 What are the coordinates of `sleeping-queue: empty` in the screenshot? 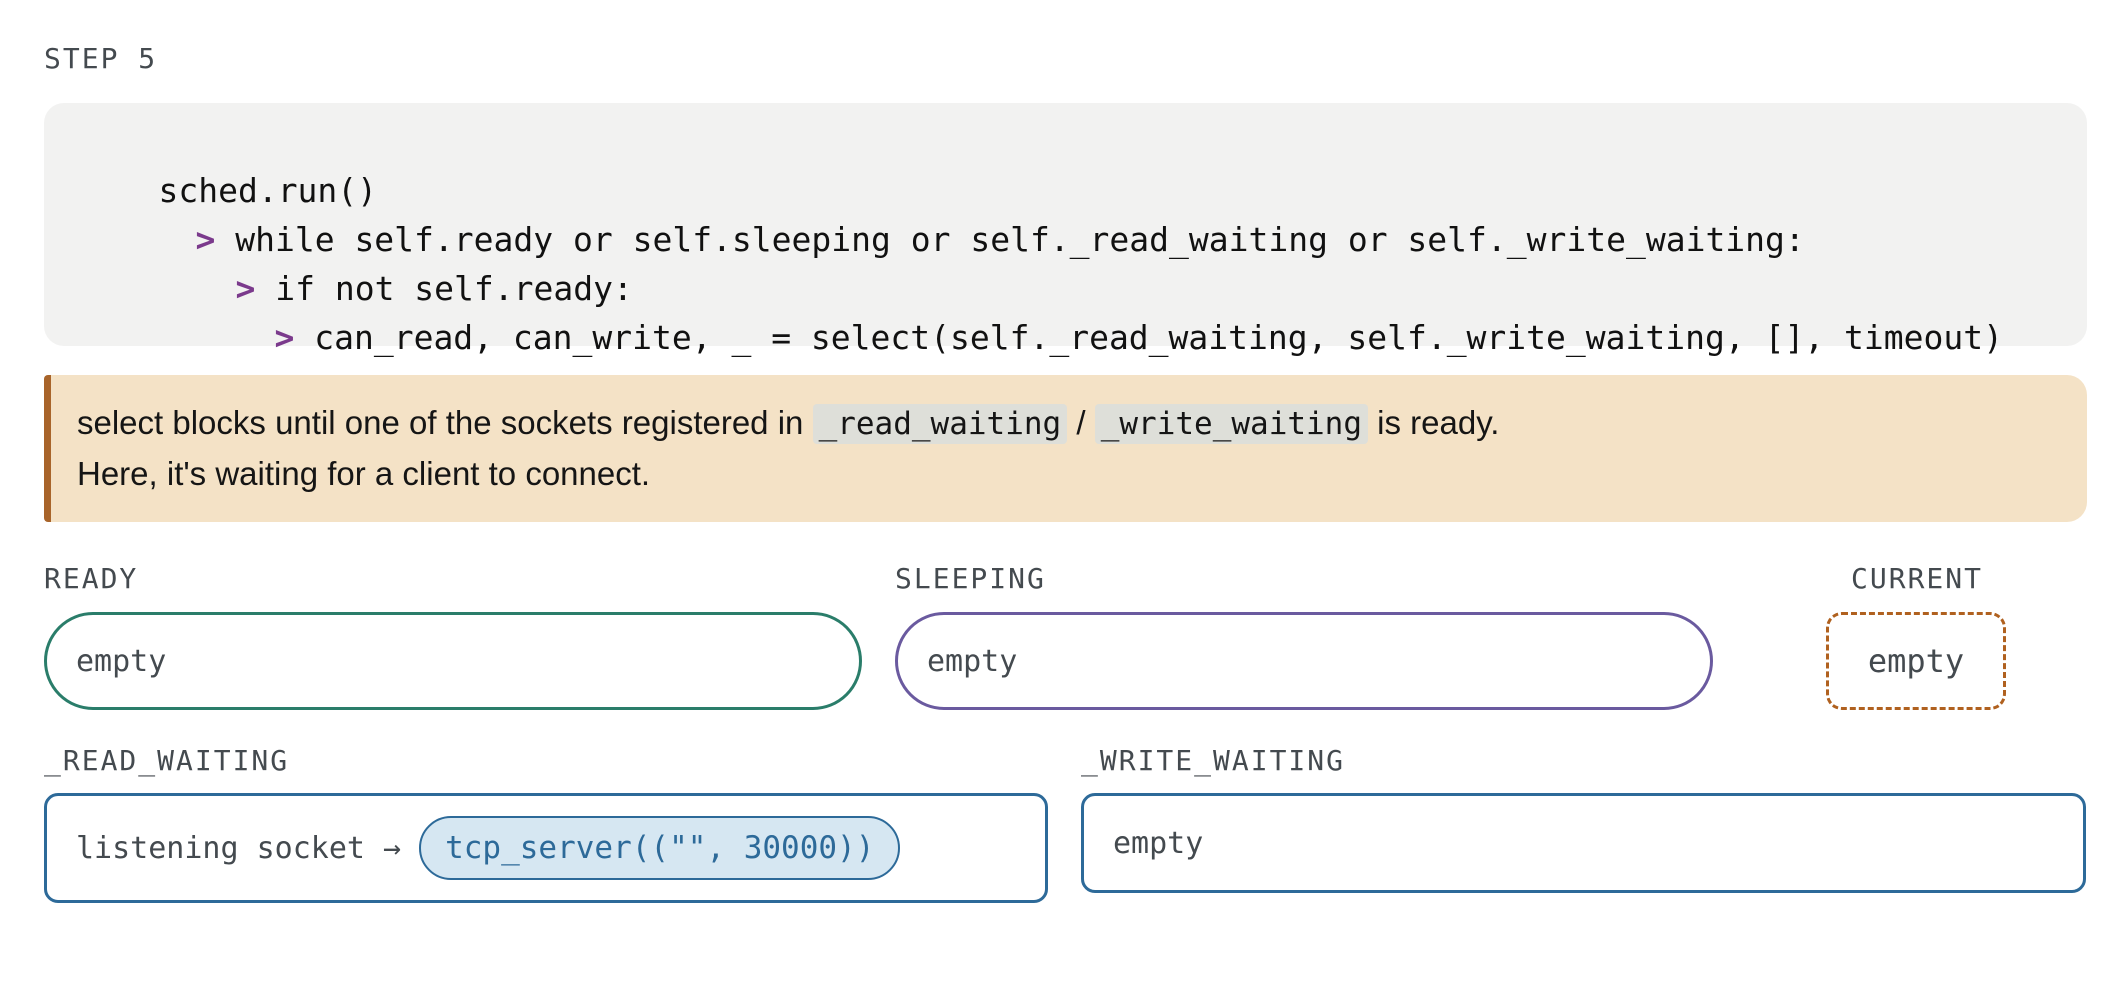 It's located at (1304, 661).